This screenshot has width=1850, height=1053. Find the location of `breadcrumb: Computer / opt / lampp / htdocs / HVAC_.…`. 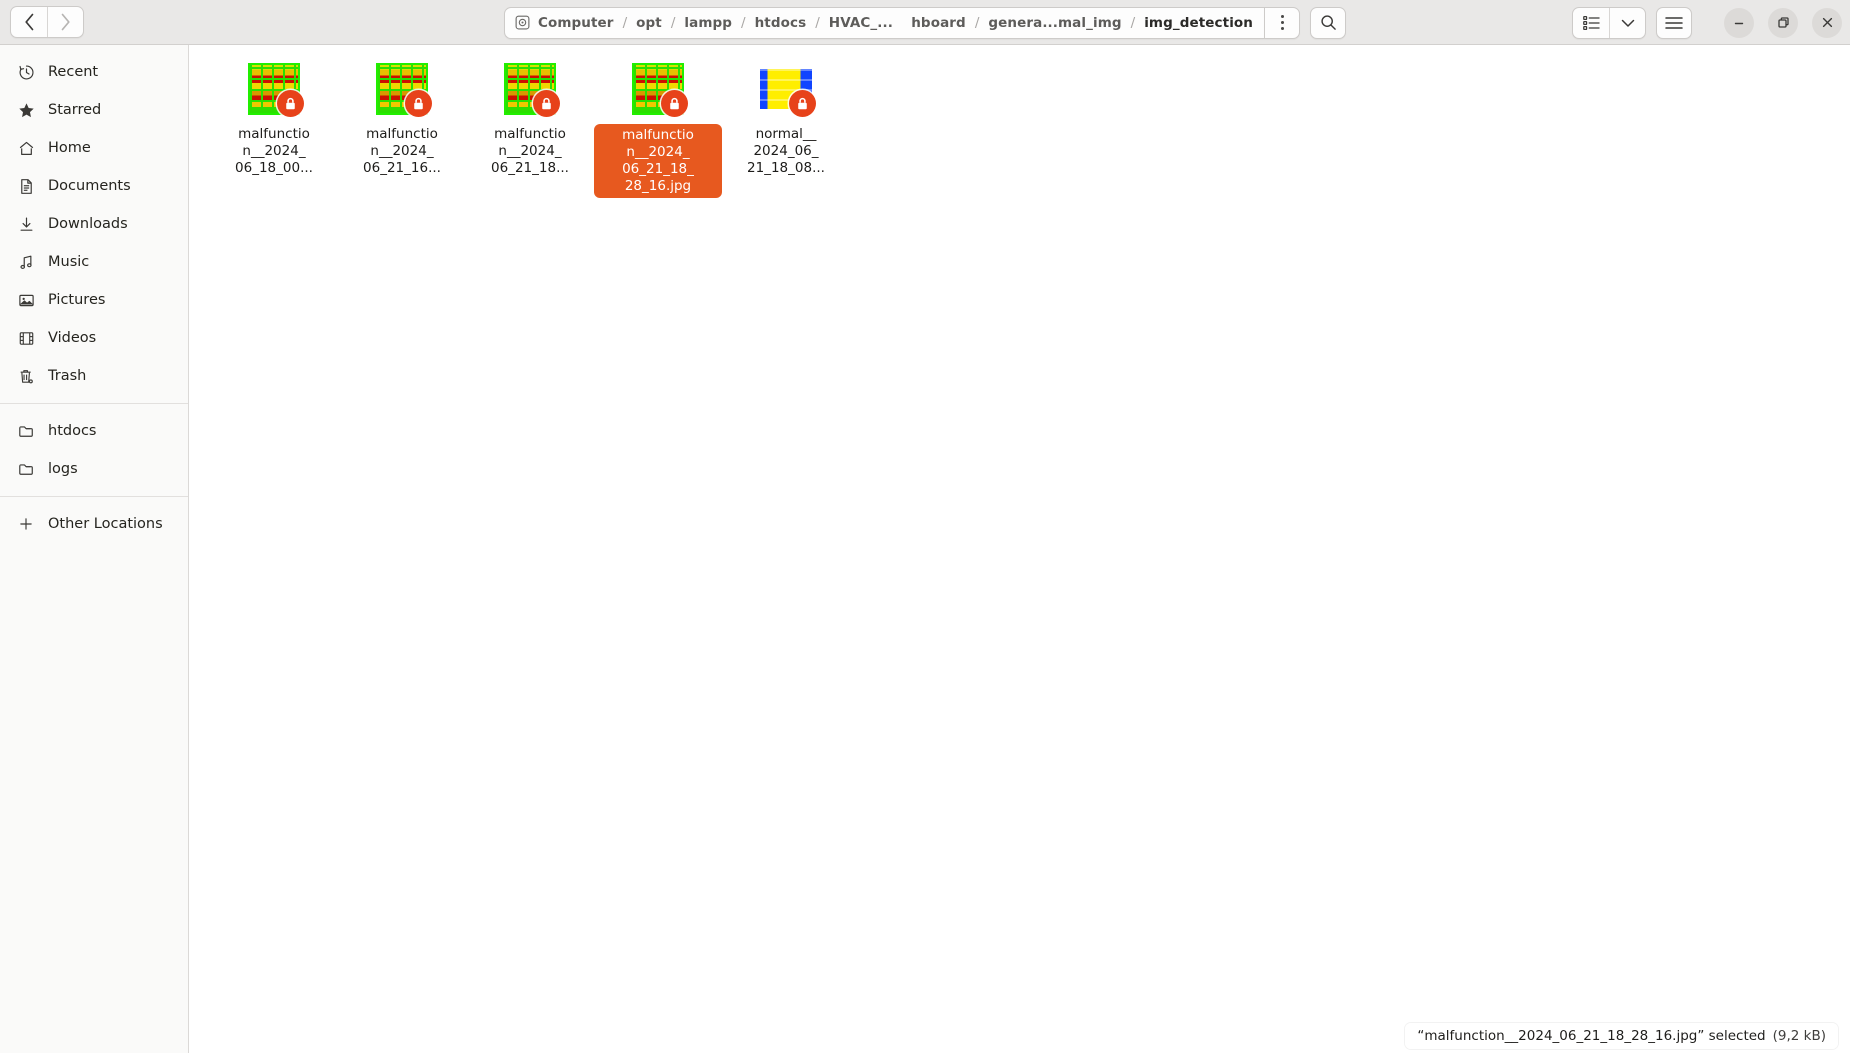

breadcrumb: Computer / opt / lampp / htdocs / HVAC_.… is located at coordinates (884, 22).